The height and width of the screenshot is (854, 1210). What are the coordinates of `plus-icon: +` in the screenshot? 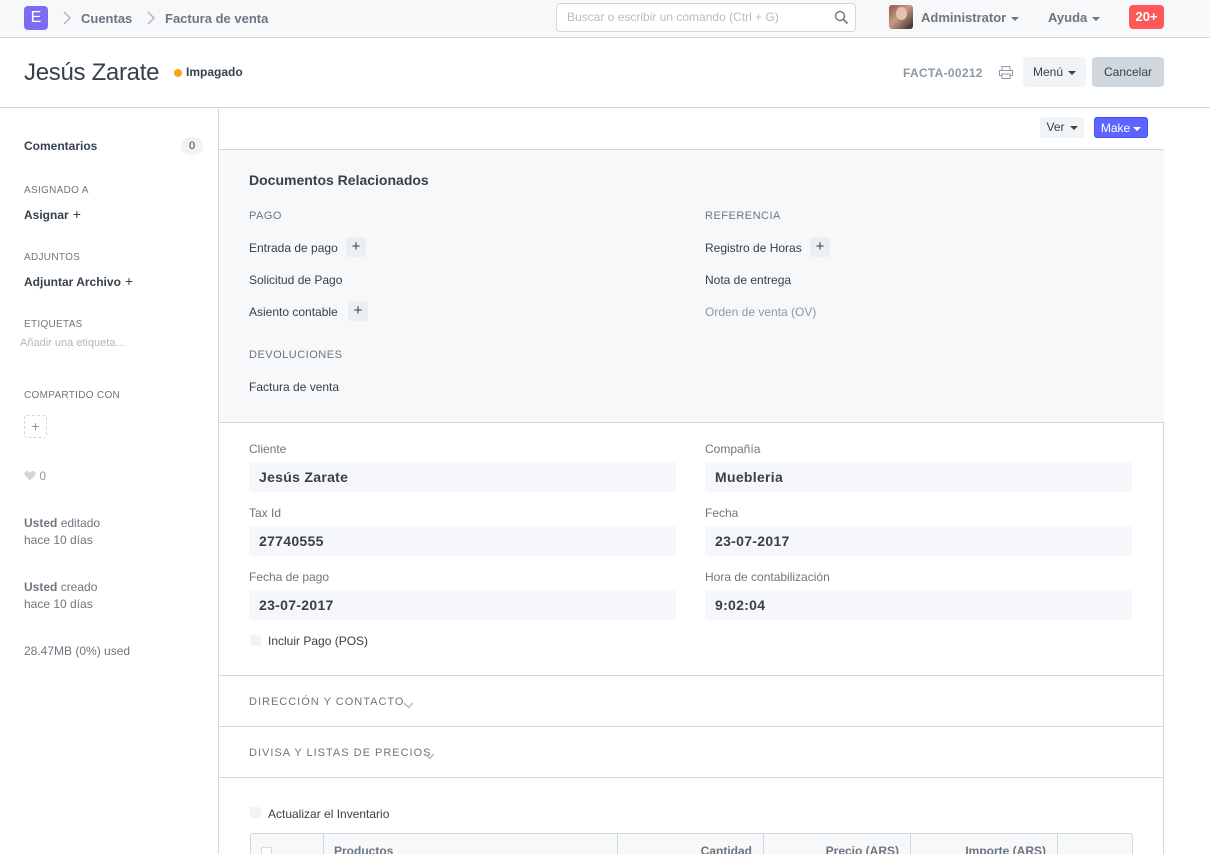 It's located at (129, 281).